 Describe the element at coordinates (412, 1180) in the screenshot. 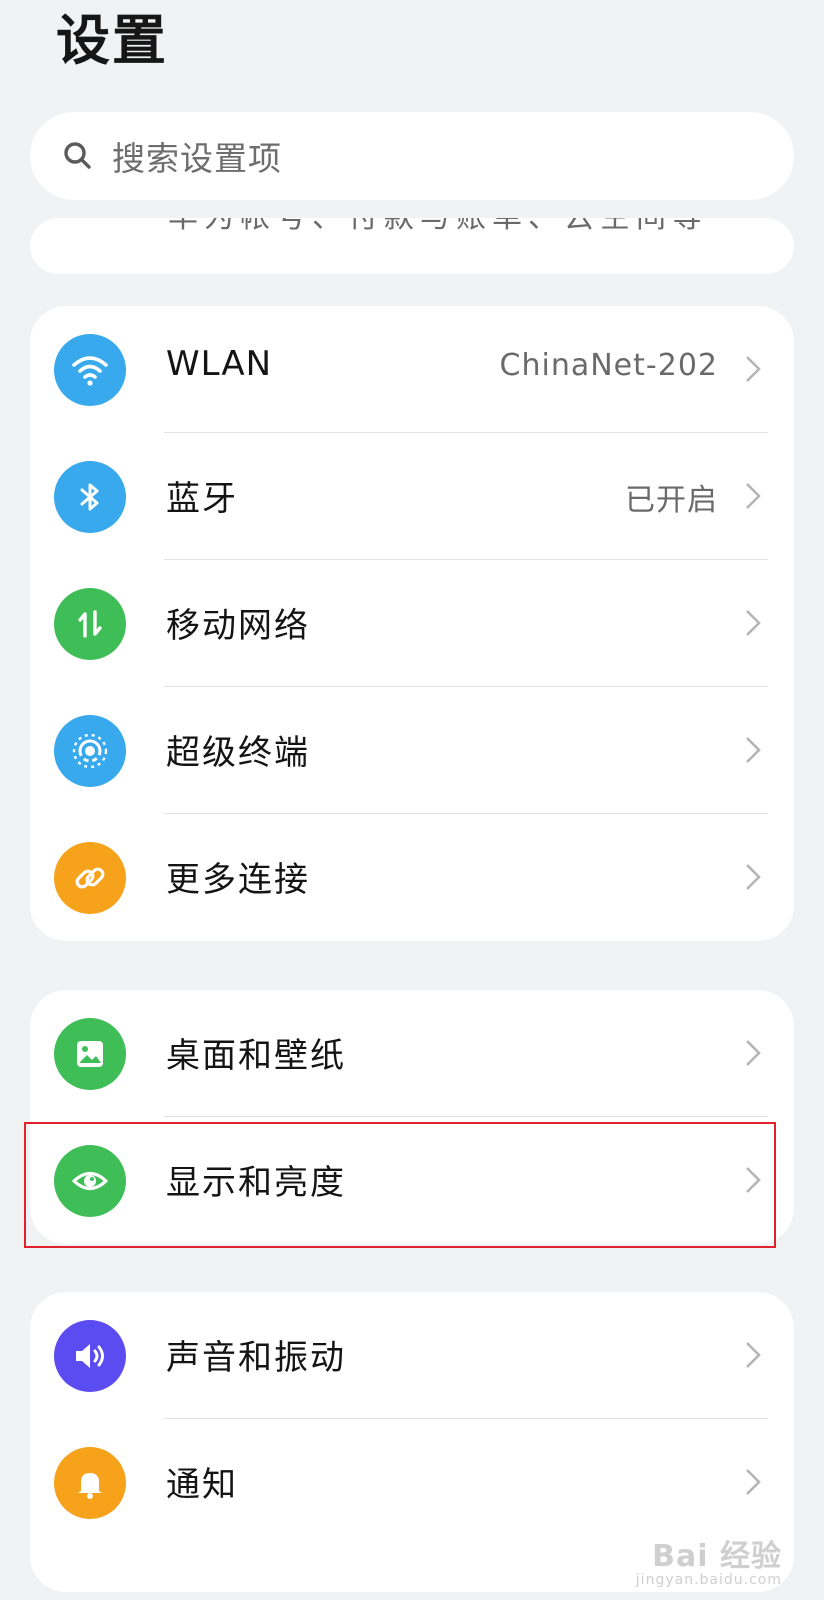

I see `settings-item-display-brightness: 显示和亮度` at that location.